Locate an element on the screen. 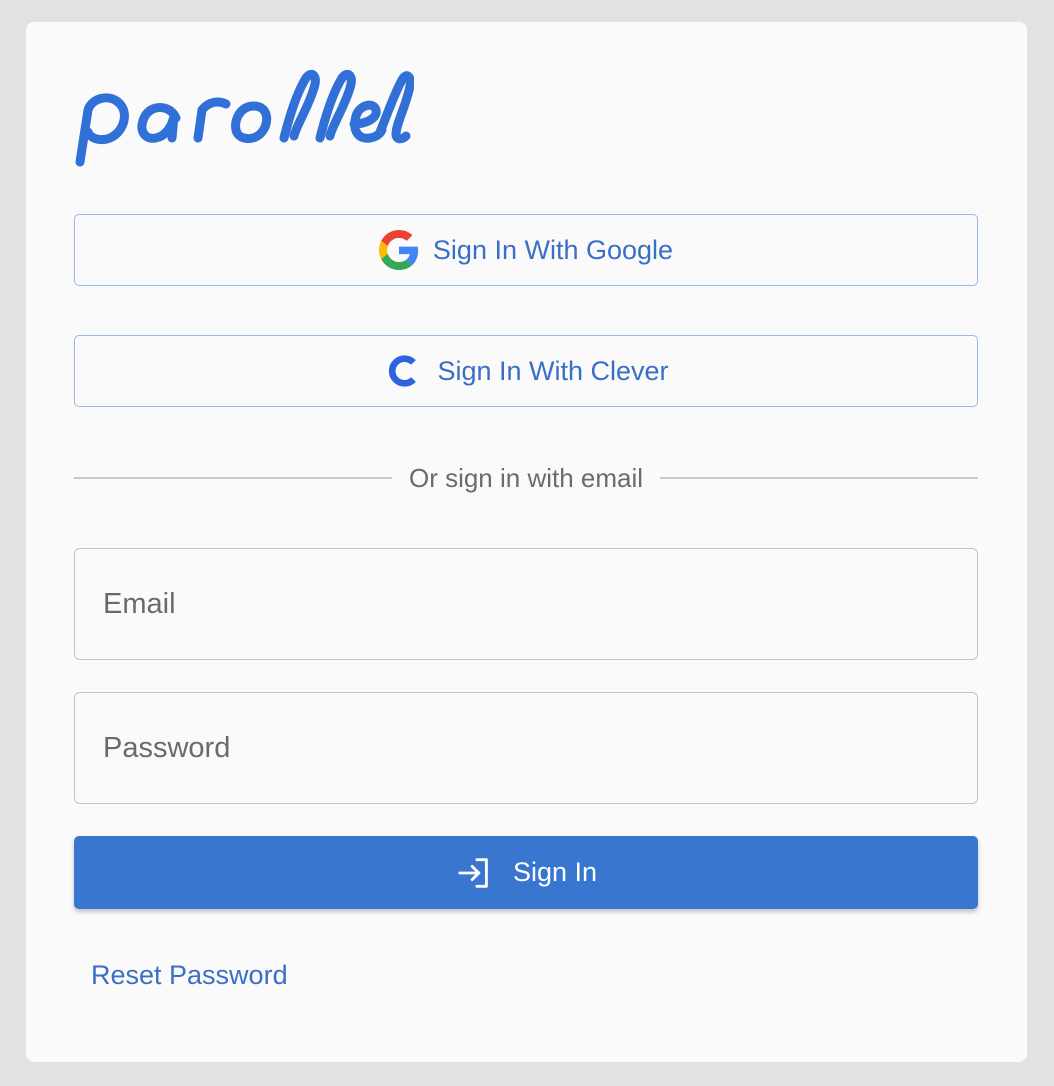 The height and width of the screenshot is (1086, 1054). divider-line-right is located at coordinates (819, 478).